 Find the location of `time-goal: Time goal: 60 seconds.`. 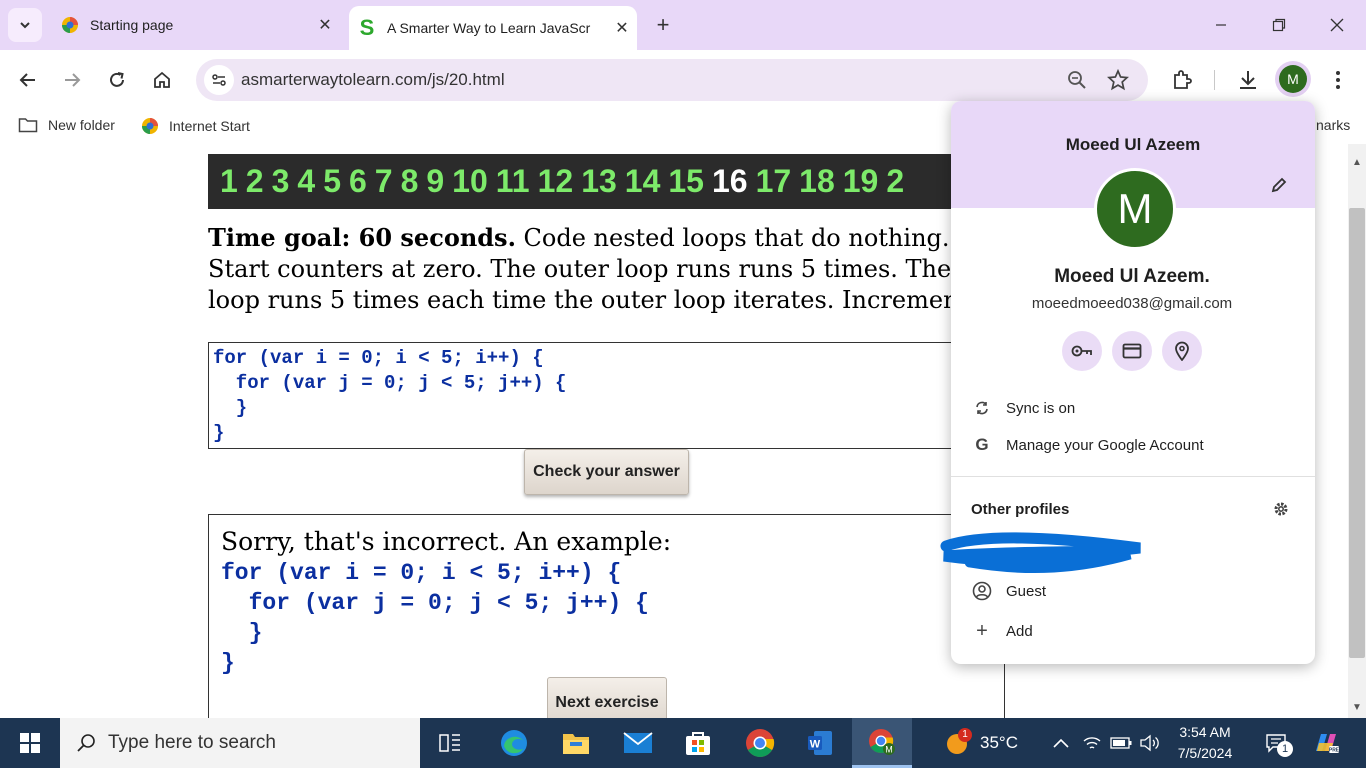

time-goal: Time goal: 60 seconds. is located at coordinates (362, 237).